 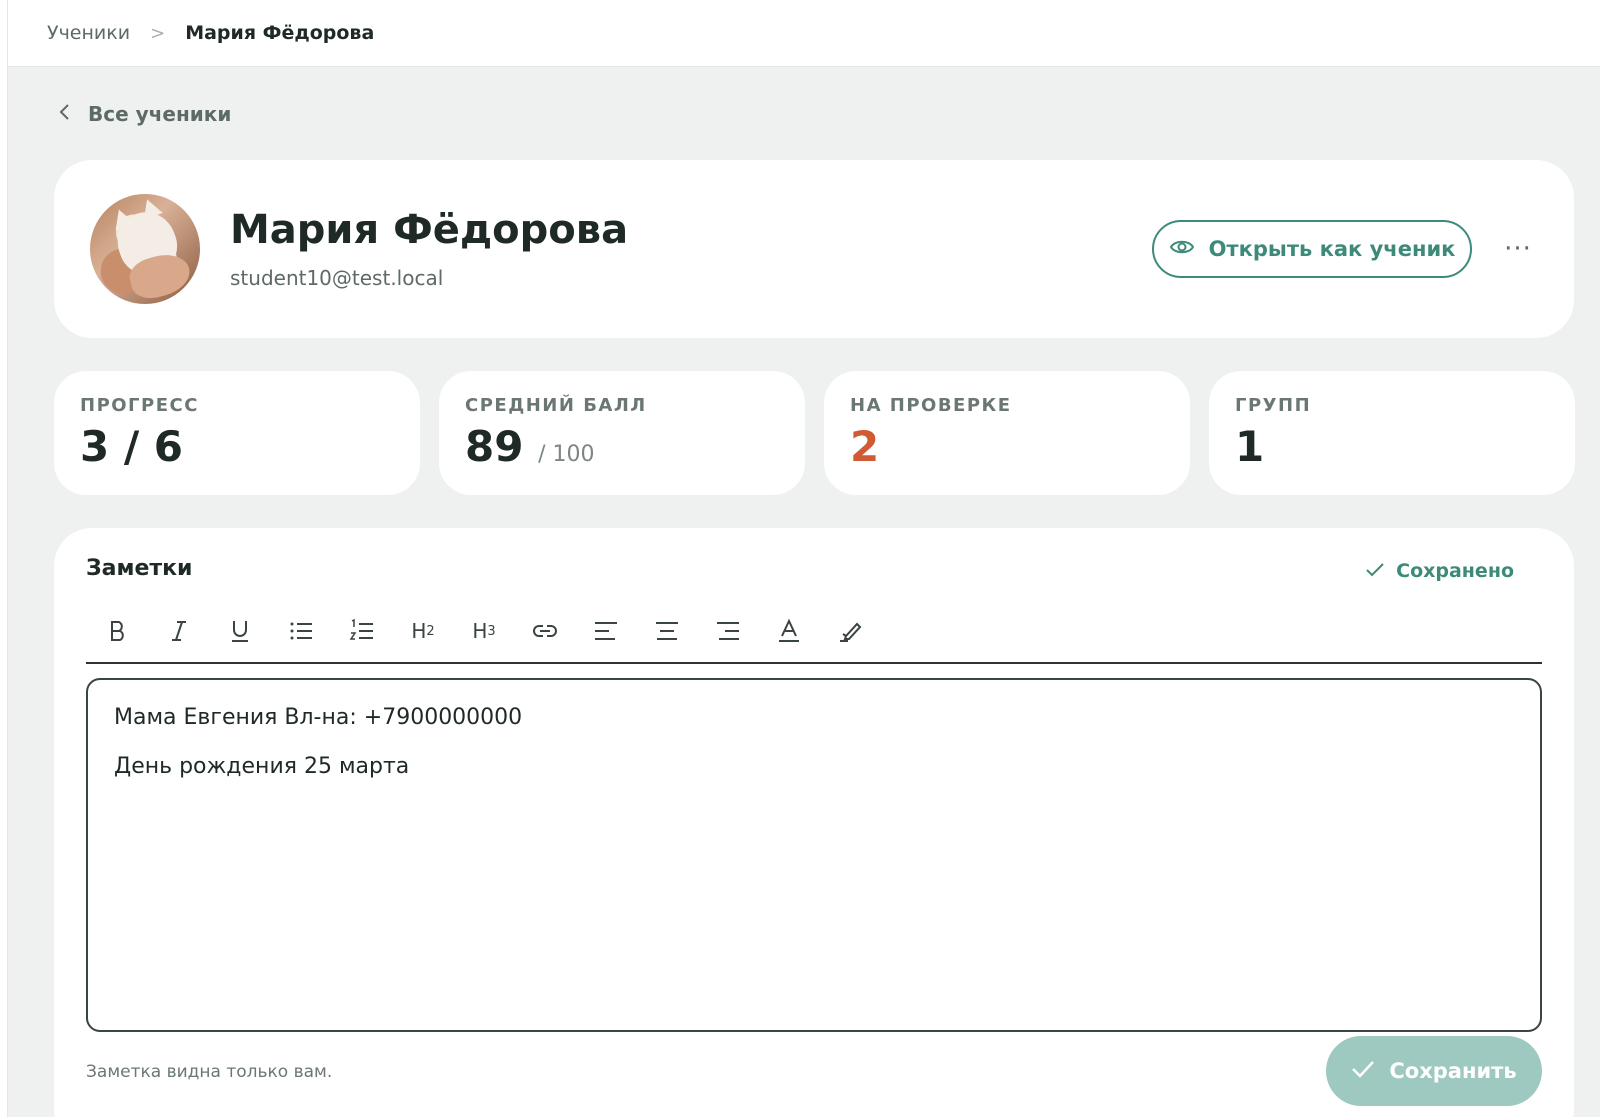 I want to click on heading-2-icon: H2, so click(x=423, y=631).